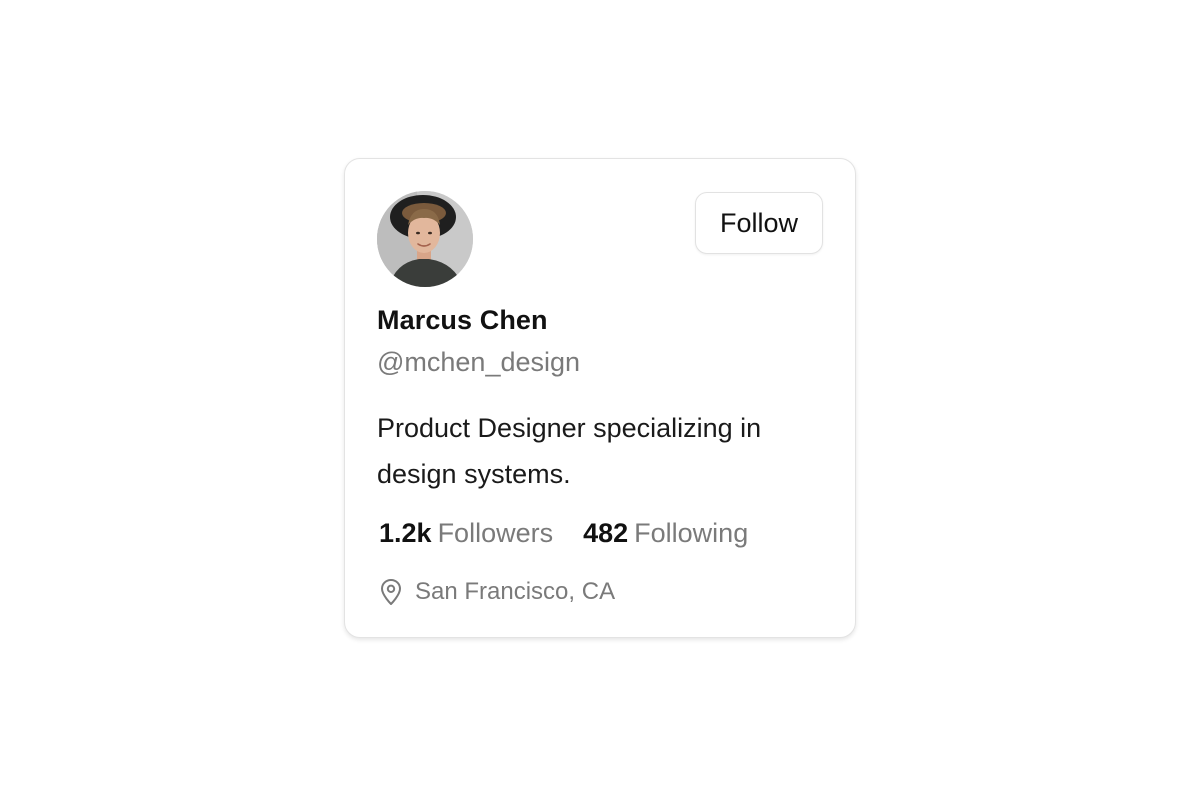 This screenshot has height=800, width=1200. What do you see at coordinates (495, 533) in the screenshot?
I see `followers-label: Followers` at bounding box center [495, 533].